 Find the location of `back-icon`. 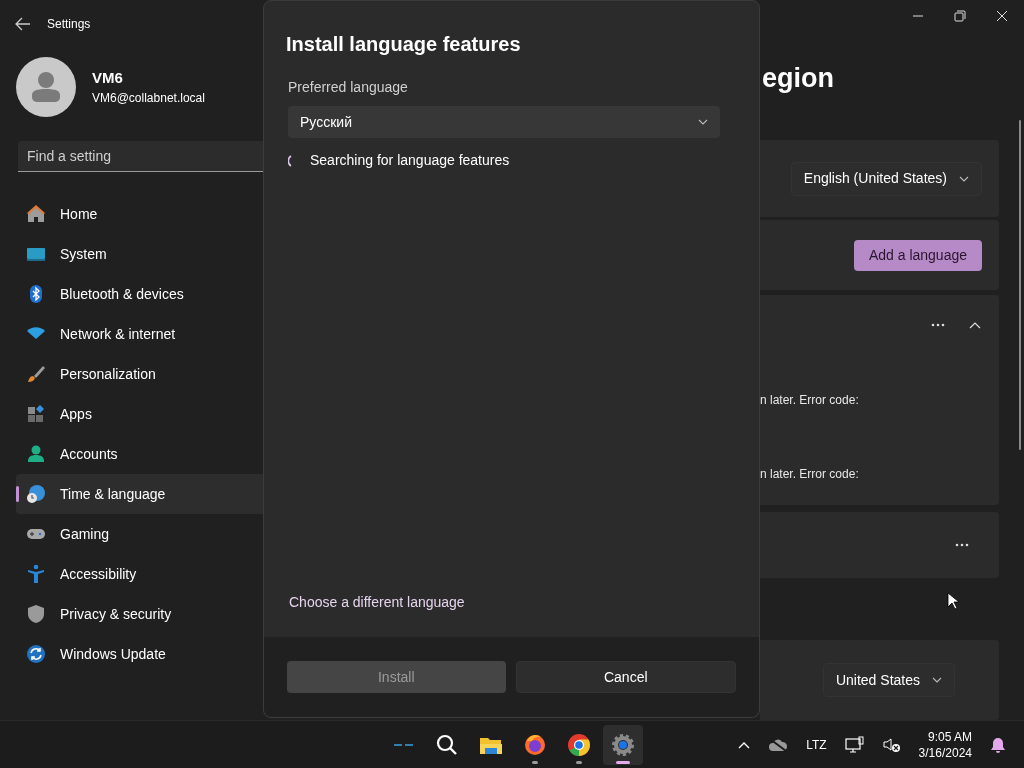

back-icon is located at coordinates (23, 24).